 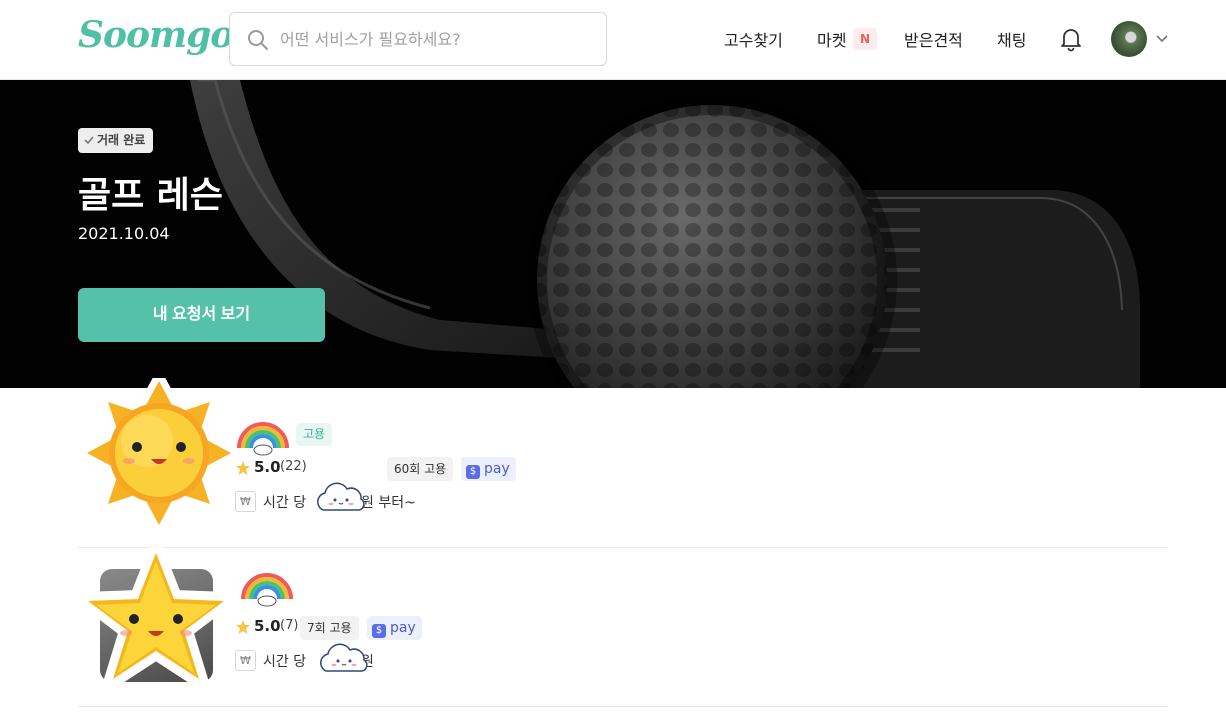 I want to click on bell-icon, so click(x=1071, y=39).